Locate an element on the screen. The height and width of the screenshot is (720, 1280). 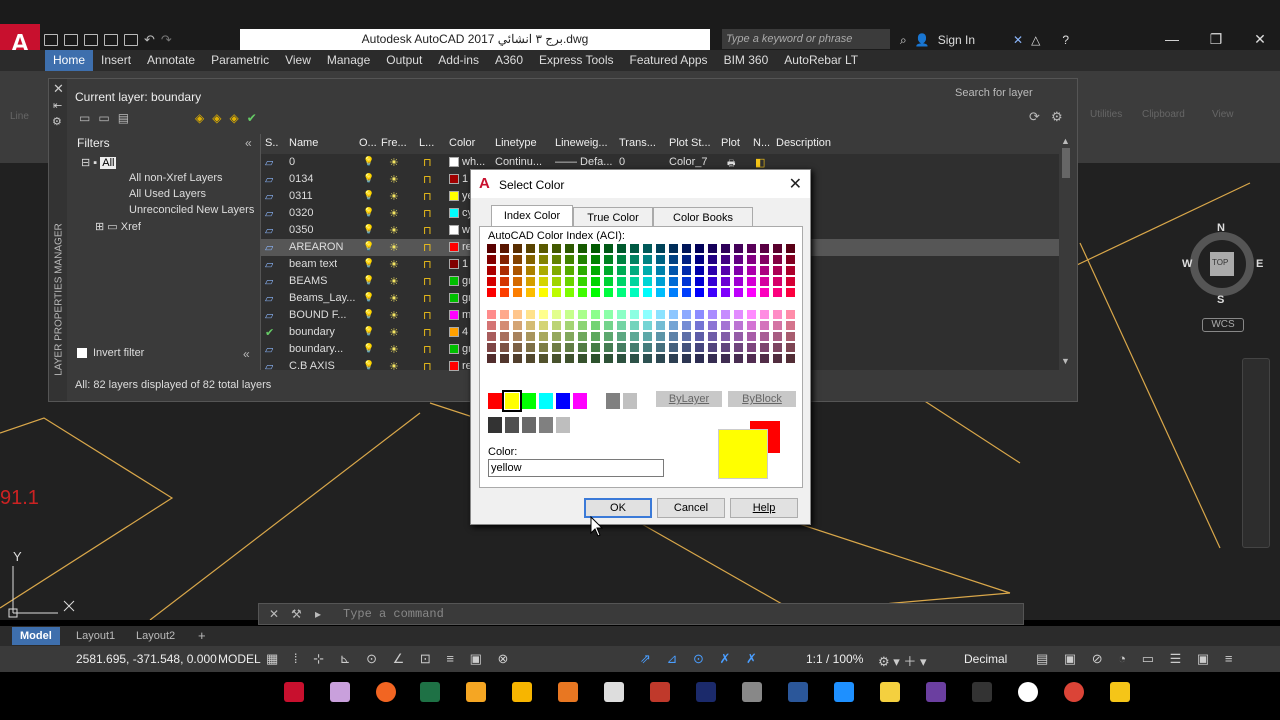
new-layer-vp-icon: ◈ is located at coordinates (216, 118).